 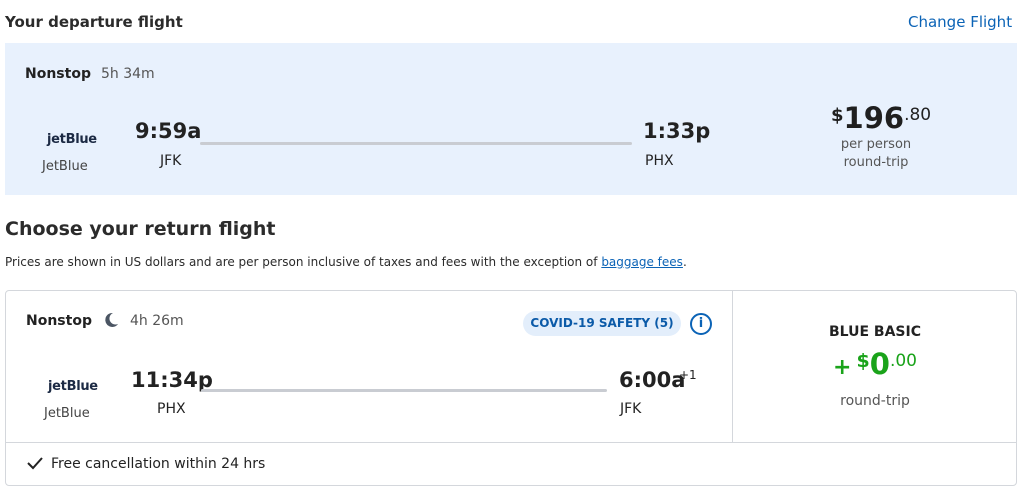 What do you see at coordinates (158, 464) in the screenshot?
I see `free-cancellation: Free cancellation within 24 hrs` at bounding box center [158, 464].